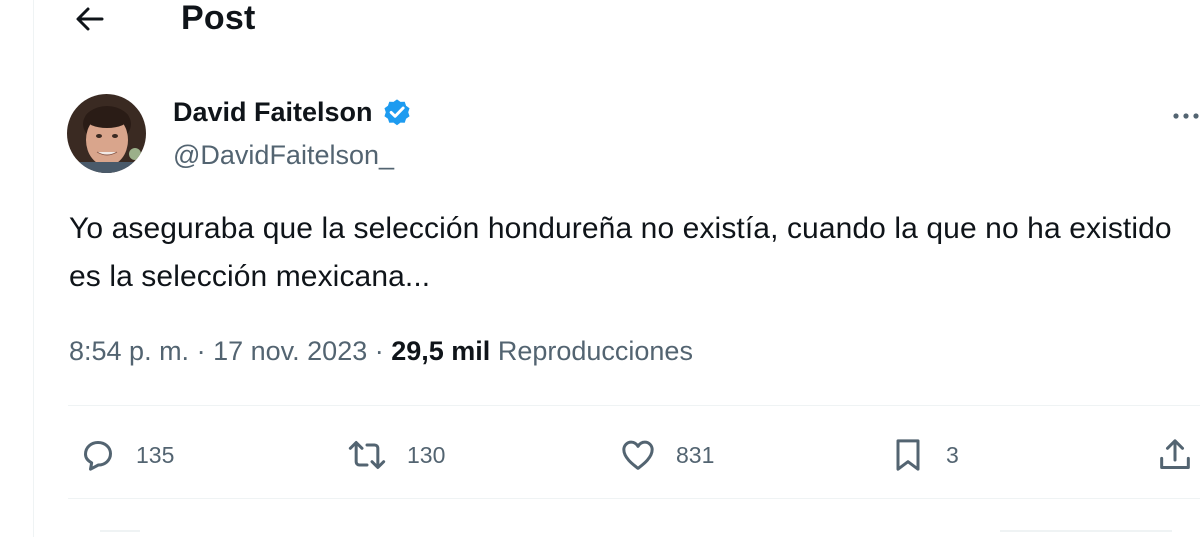 The height and width of the screenshot is (537, 1200). I want to click on views-count: 29,5 mil, so click(440, 351).